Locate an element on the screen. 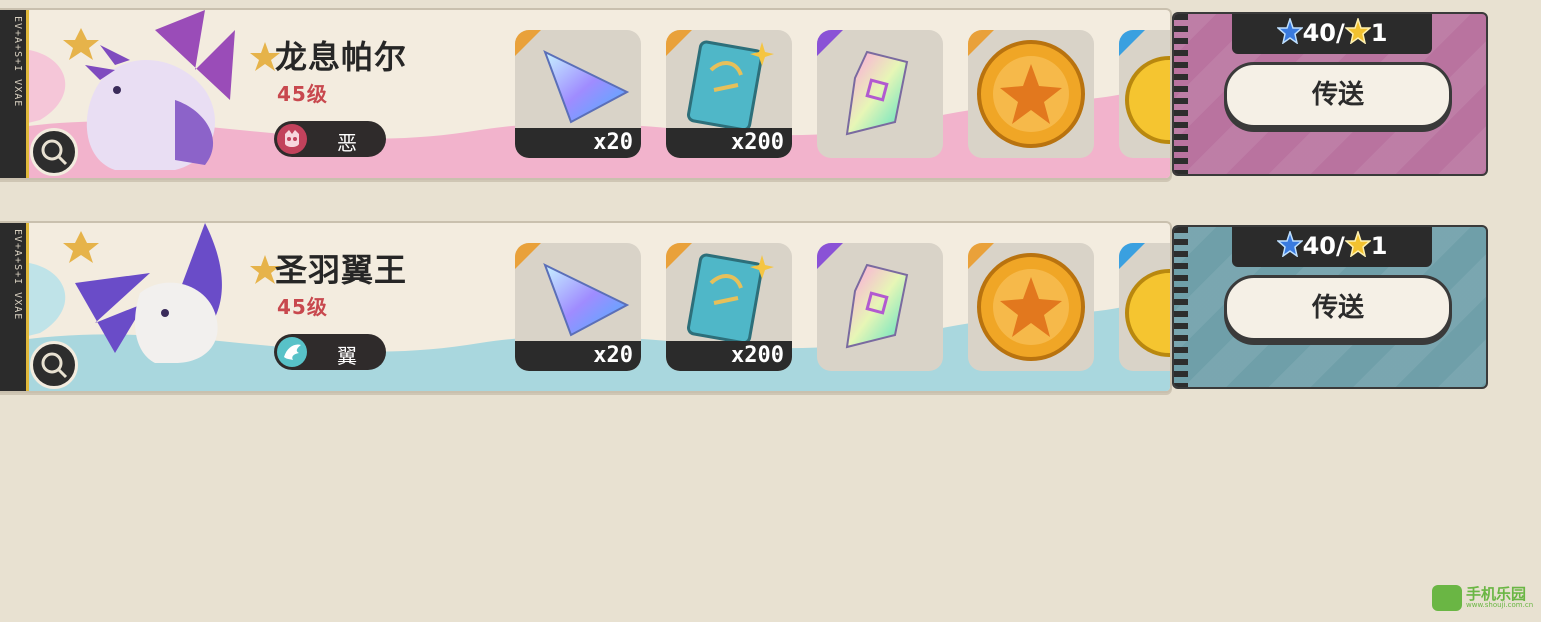 Image resolution: width=1541 pixels, height=622 pixels. teleport-panel-1: 40/ 1 传送 is located at coordinates (1330, 94).